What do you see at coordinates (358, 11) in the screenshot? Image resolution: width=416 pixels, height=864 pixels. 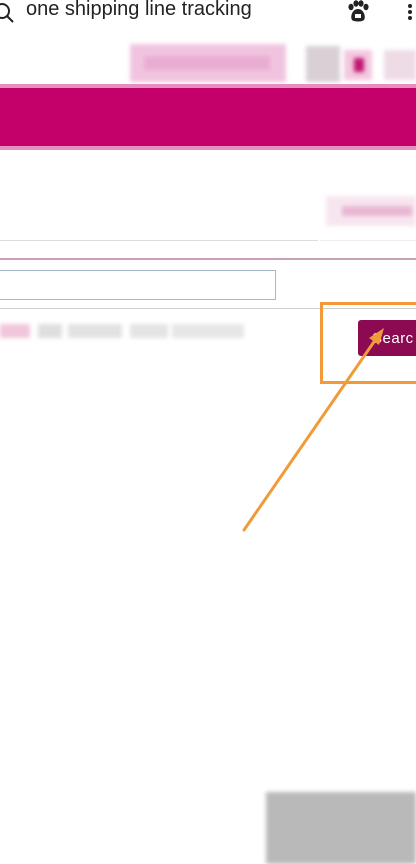 I see `baidu-paw-icon` at bounding box center [358, 11].